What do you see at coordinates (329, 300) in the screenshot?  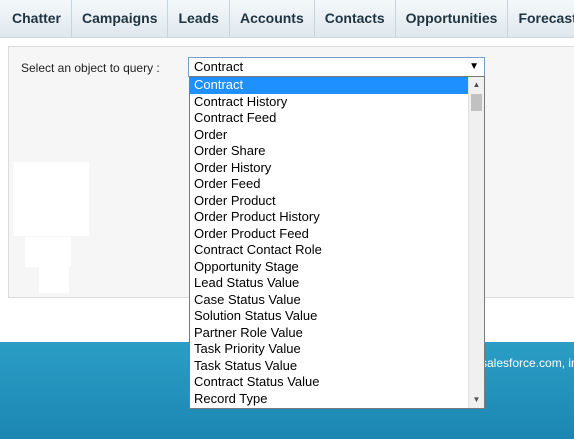 I see `dropdown-option: Case Status Value` at bounding box center [329, 300].